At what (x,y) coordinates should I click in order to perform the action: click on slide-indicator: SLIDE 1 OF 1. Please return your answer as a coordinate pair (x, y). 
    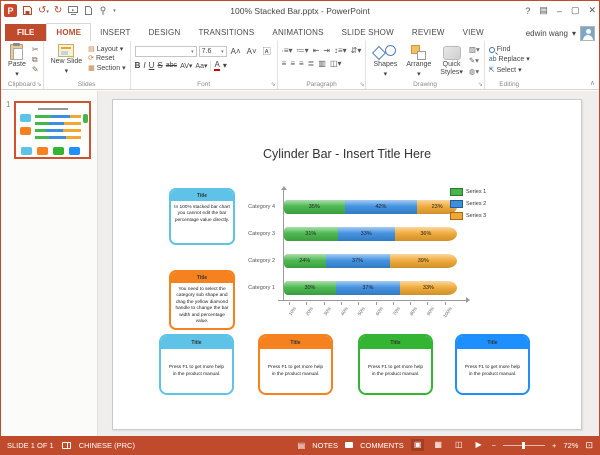
    Looking at the image, I should click on (30, 445).